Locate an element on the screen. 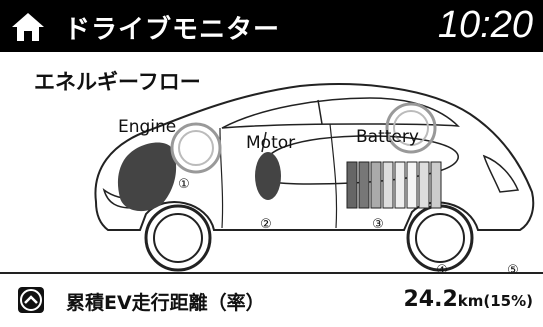 Image resolution: width=543 pixels, height=327 pixels. engine-label: Engine is located at coordinates (147, 127).